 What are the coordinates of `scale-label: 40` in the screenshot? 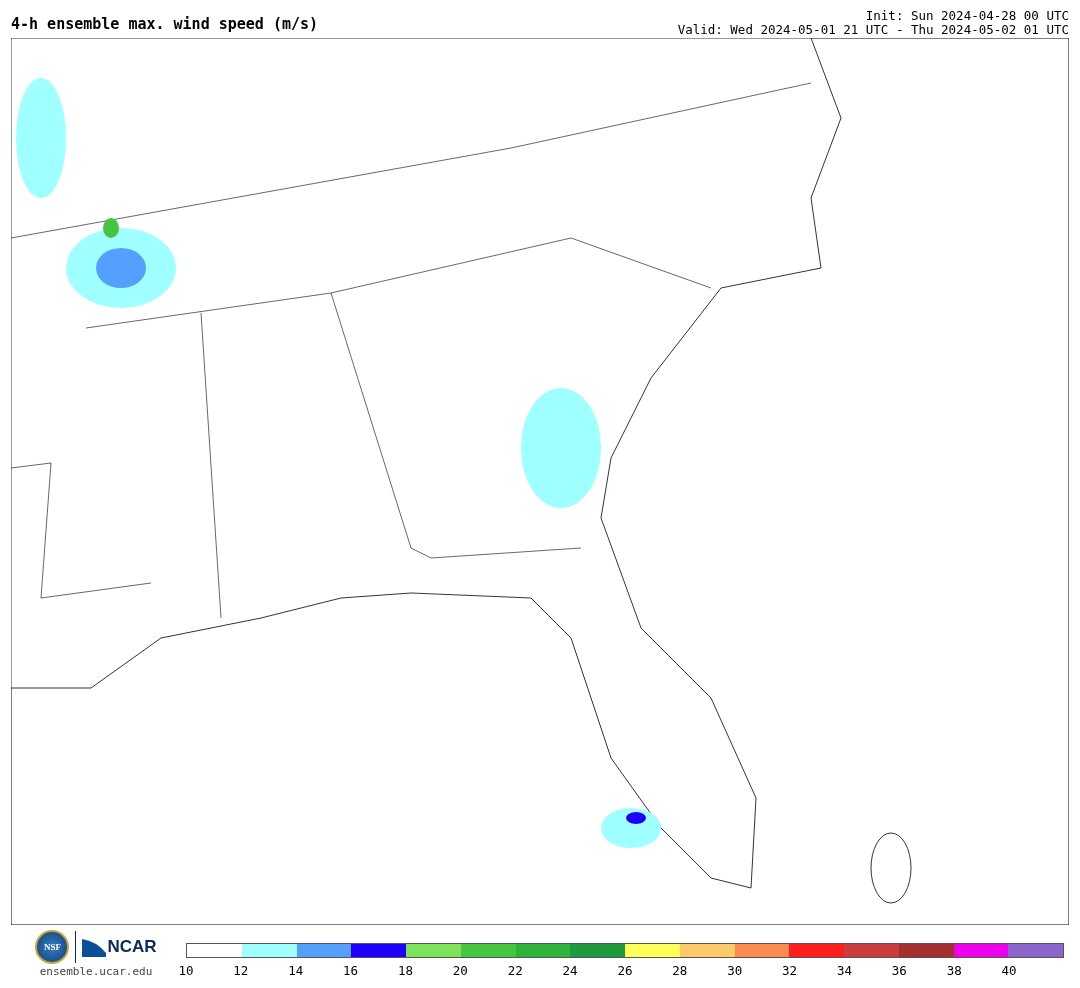 It's located at (1009, 970).